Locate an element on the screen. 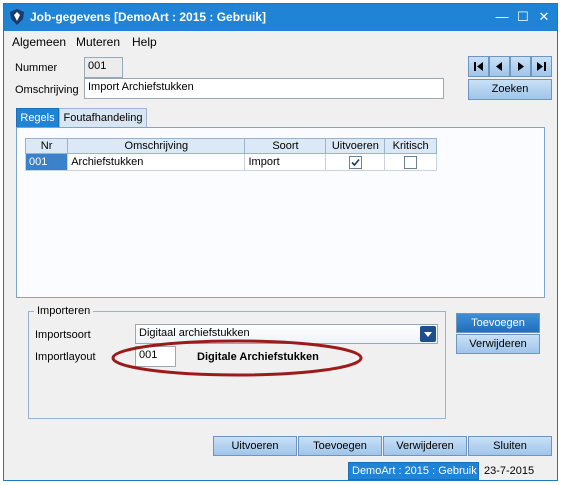 This screenshot has height=485, width=563. zoeken-label: Zoeken is located at coordinates (510, 89).